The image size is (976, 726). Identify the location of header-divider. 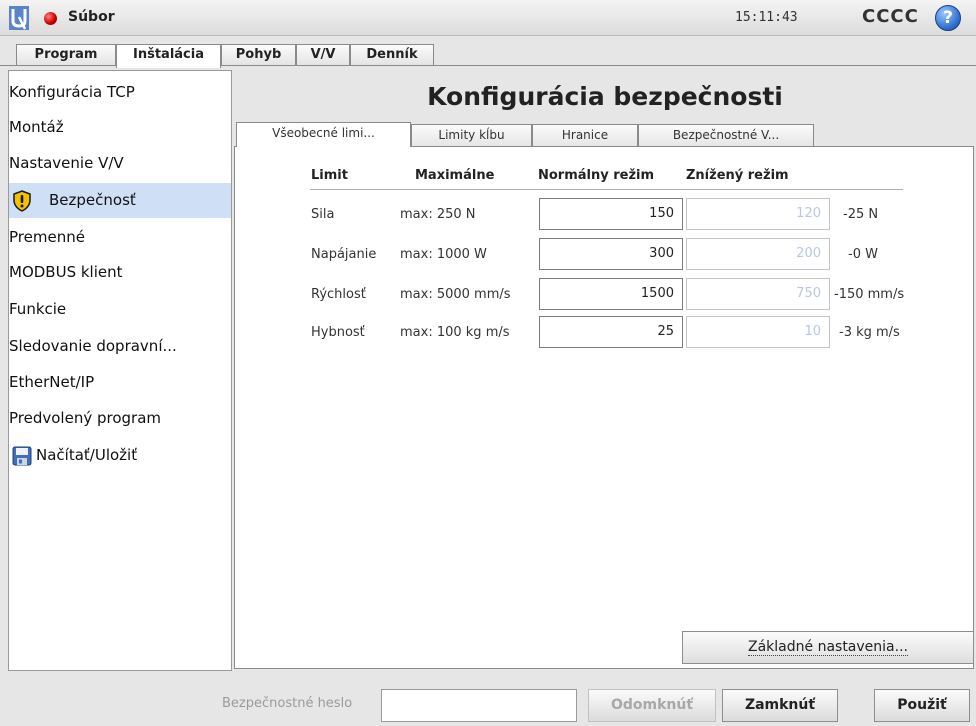
(606, 189).